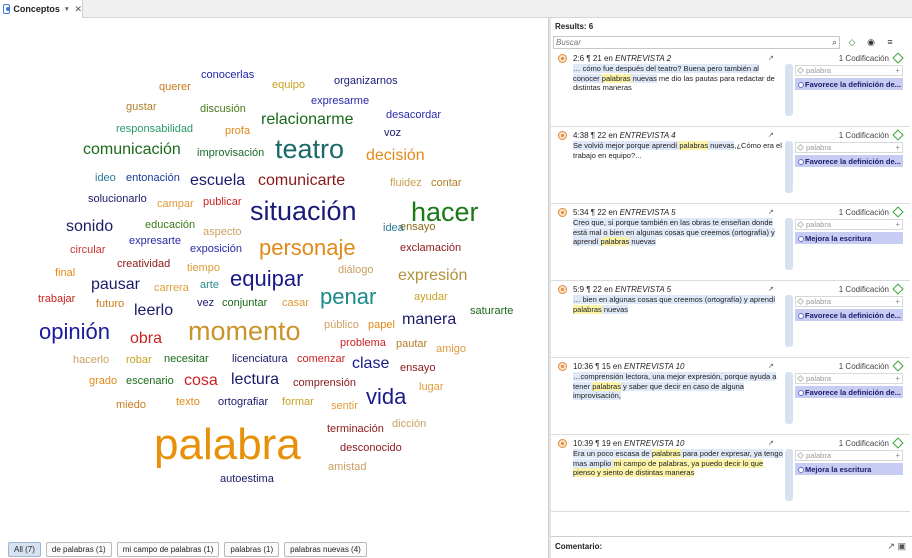 This screenshot has width=912, height=558. What do you see at coordinates (355, 270) in the screenshot?
I see `cloud-word: diálogo` at bounding box center [355, 270].